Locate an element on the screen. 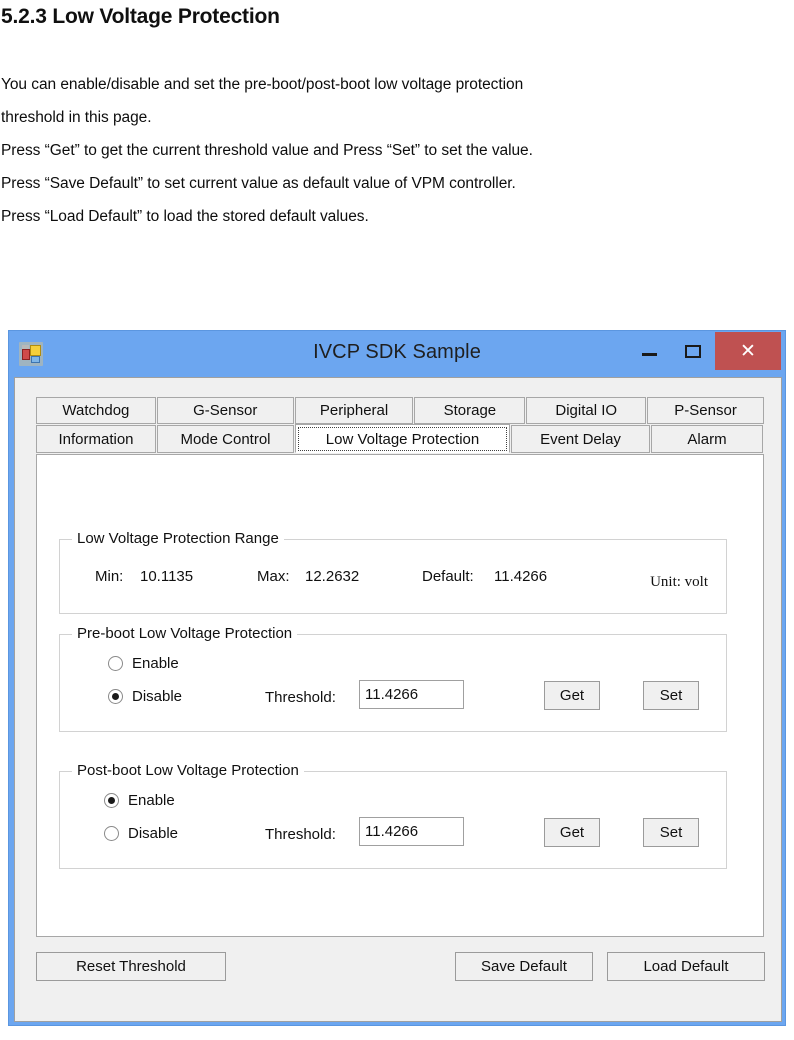 This screenshot has width=794, height=1040. close-button: ✕ is located at coordinates (748, 351).